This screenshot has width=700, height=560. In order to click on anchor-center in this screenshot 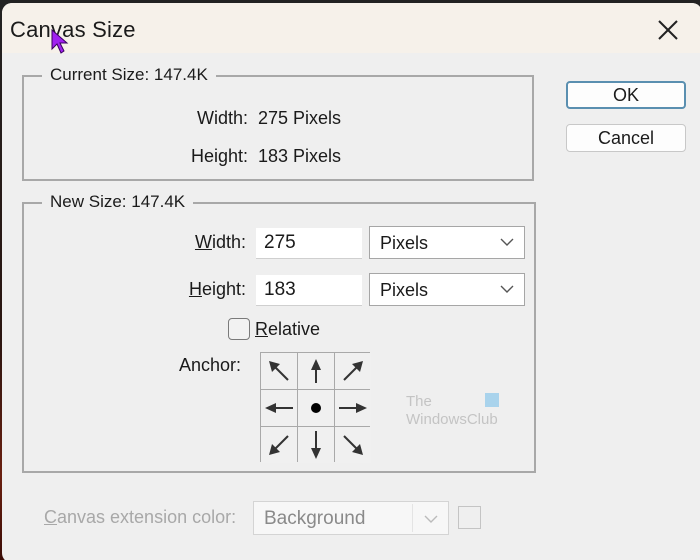, I will do `click(316, 408)`.